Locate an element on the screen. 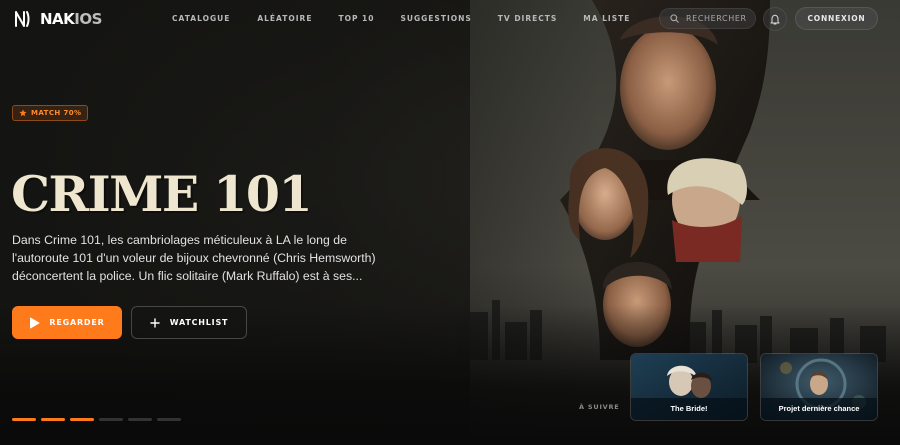  search-label: RECHERCHER is located at coordinates (716, 18).